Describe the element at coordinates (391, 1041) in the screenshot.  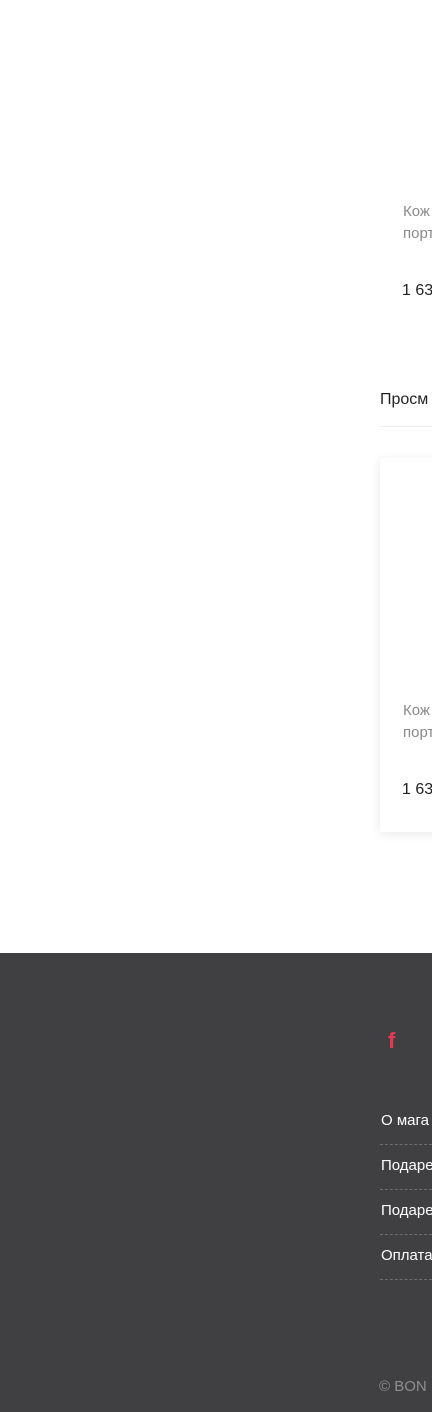
I see `facebook-icon: f` at that location.